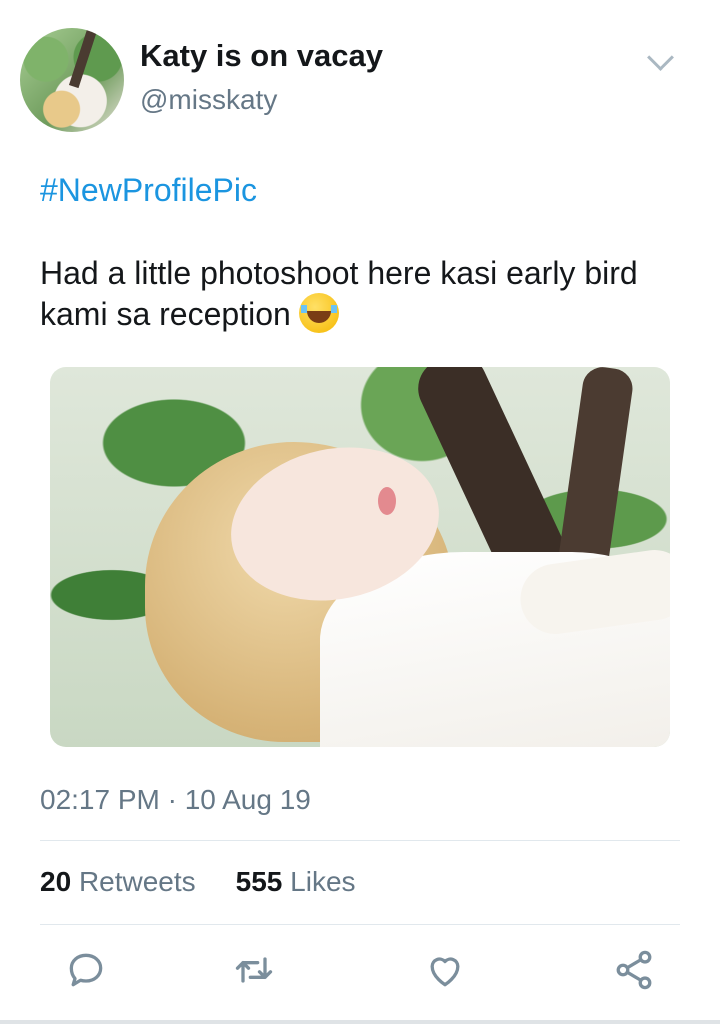 Image resolution: width=720 pixels, height=1024 pixels. I want to click on user-handle: @misskaty, so click(208, 100).